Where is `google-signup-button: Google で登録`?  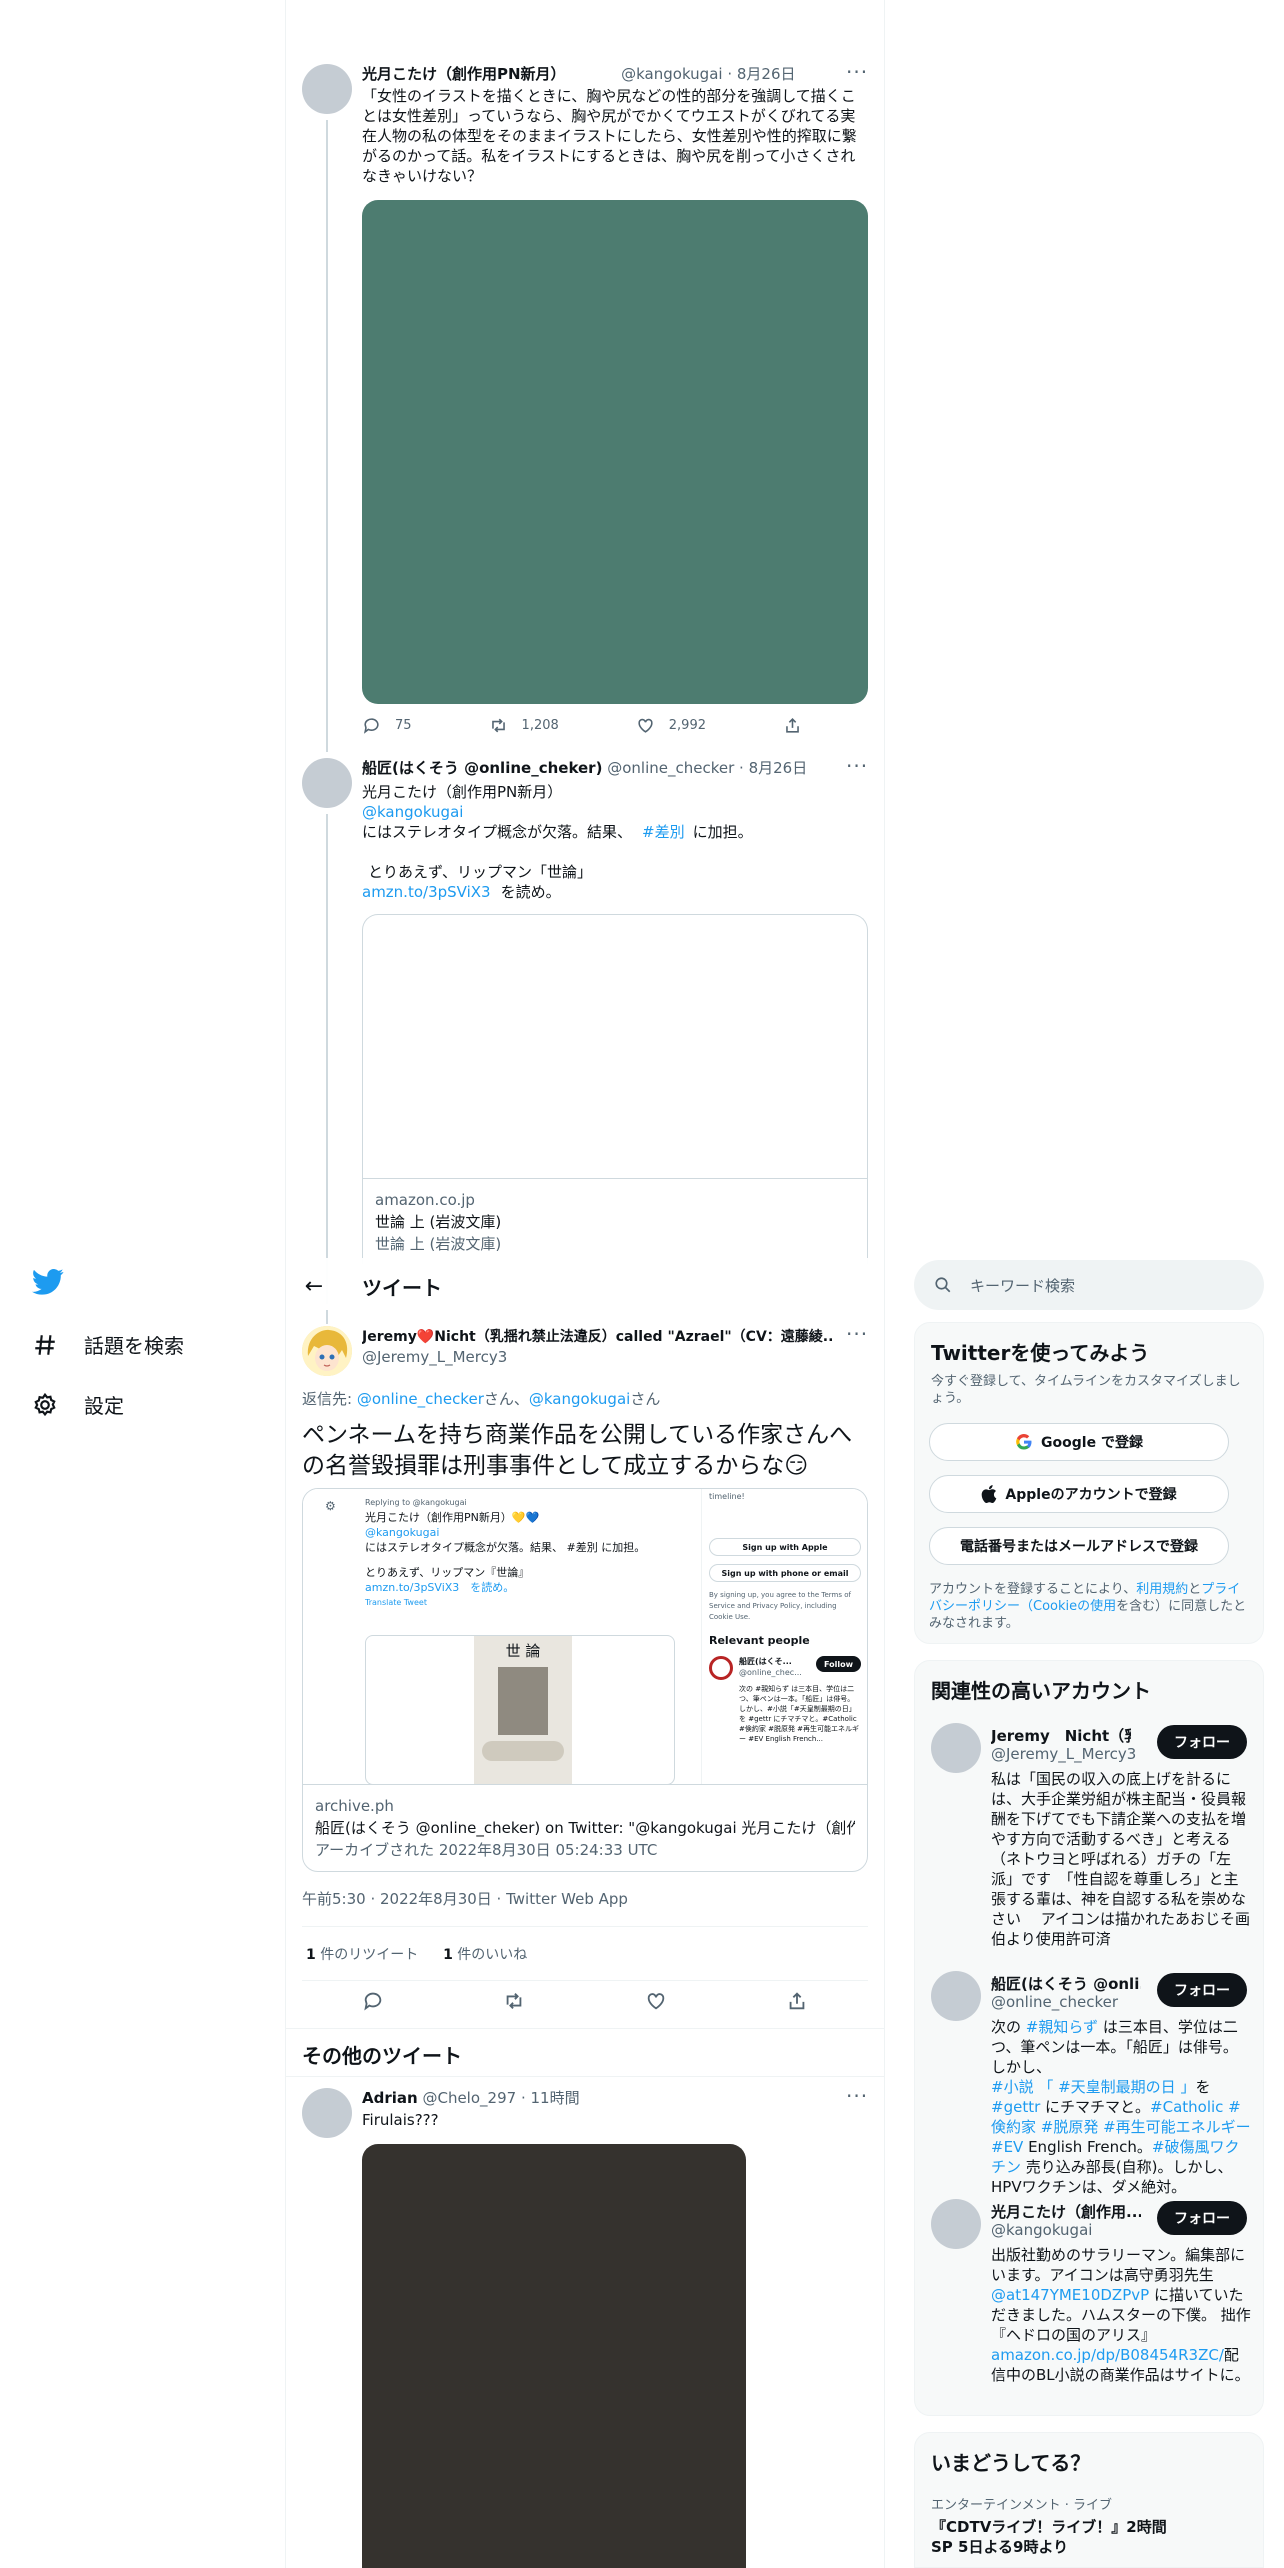 google-signup-button: Google で登録 is located at coordinates (1079, 1442).